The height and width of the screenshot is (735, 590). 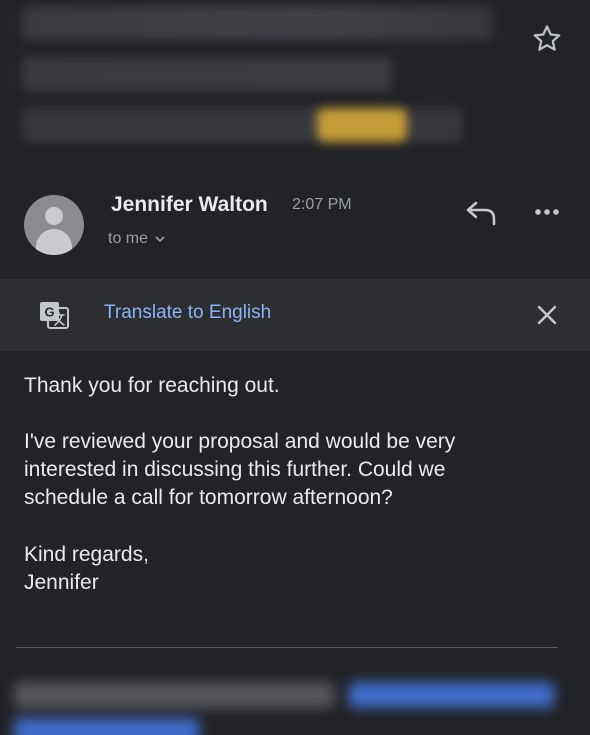 I want to click on avatar, so click(x=54, y=225).